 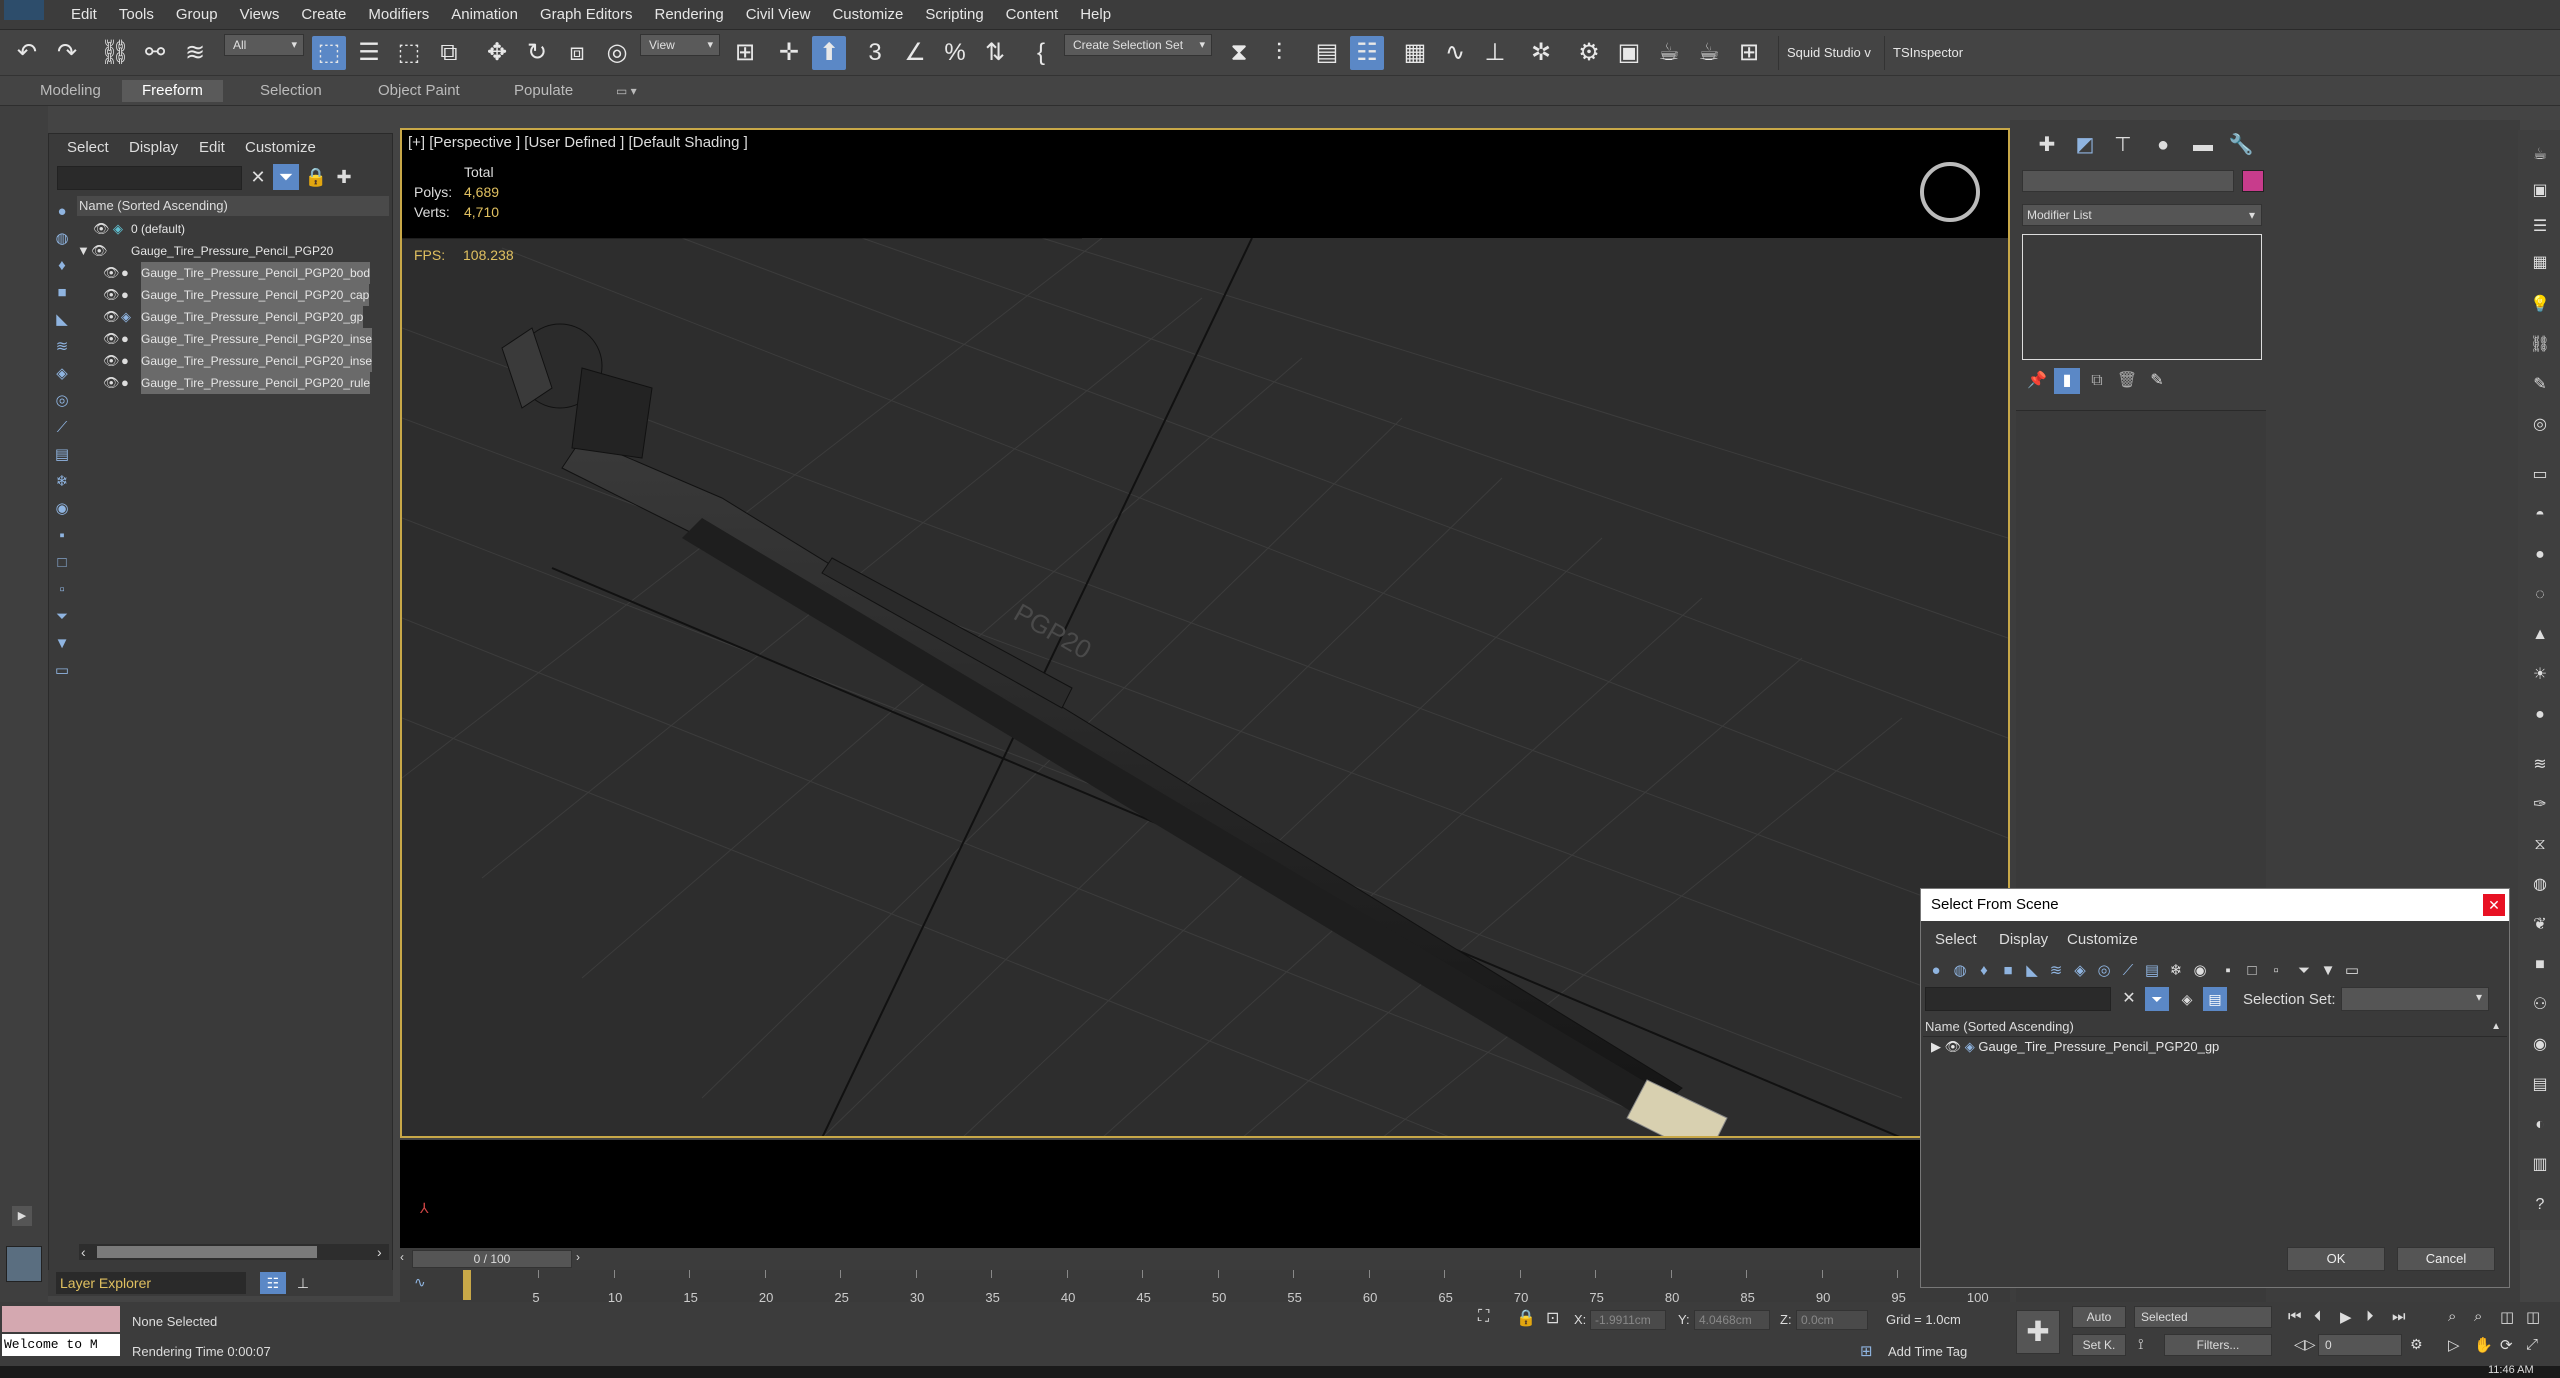 I want to click on explorer-menu-display: Display, so click(x=153, y=147).